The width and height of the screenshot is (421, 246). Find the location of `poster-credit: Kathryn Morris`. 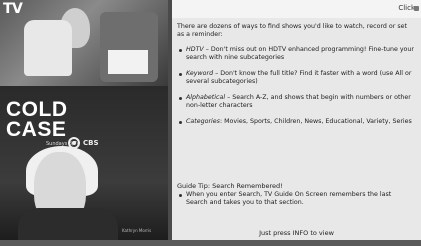

poster-credit: Kathryn Morris is located at coordinates (137, 230).